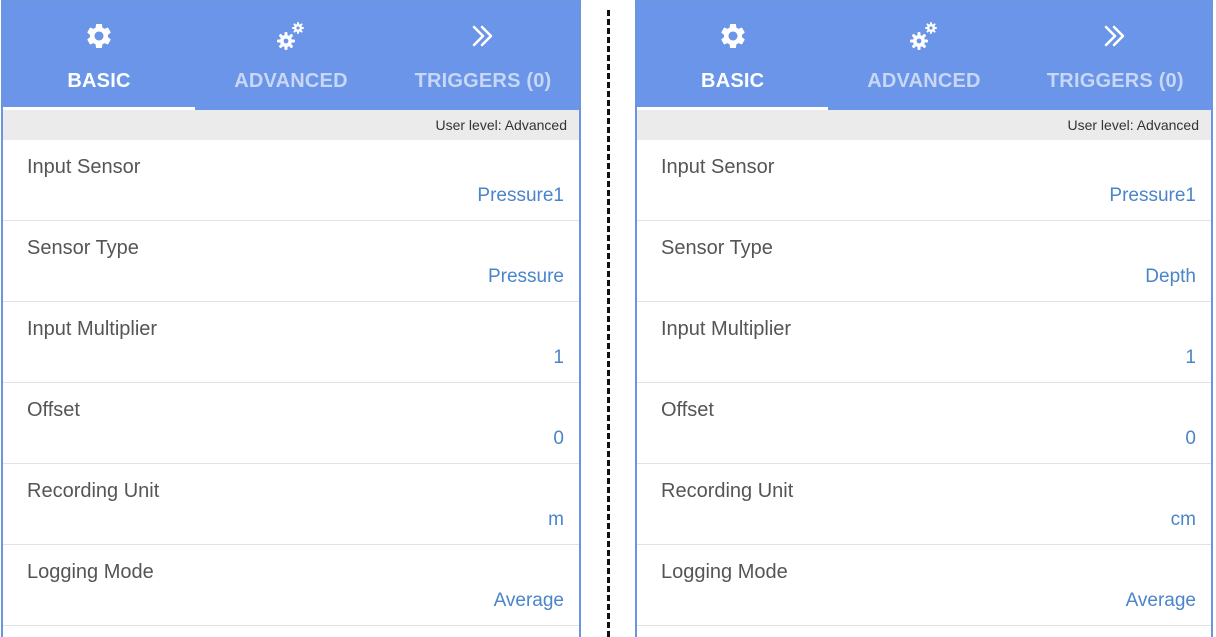 The width and height of the screenshot is (1216, 637). Describe the element at coordinates (924, 261) in the screenshot. I see `setting-sensor-type: Sensor Type Depth` at that location.